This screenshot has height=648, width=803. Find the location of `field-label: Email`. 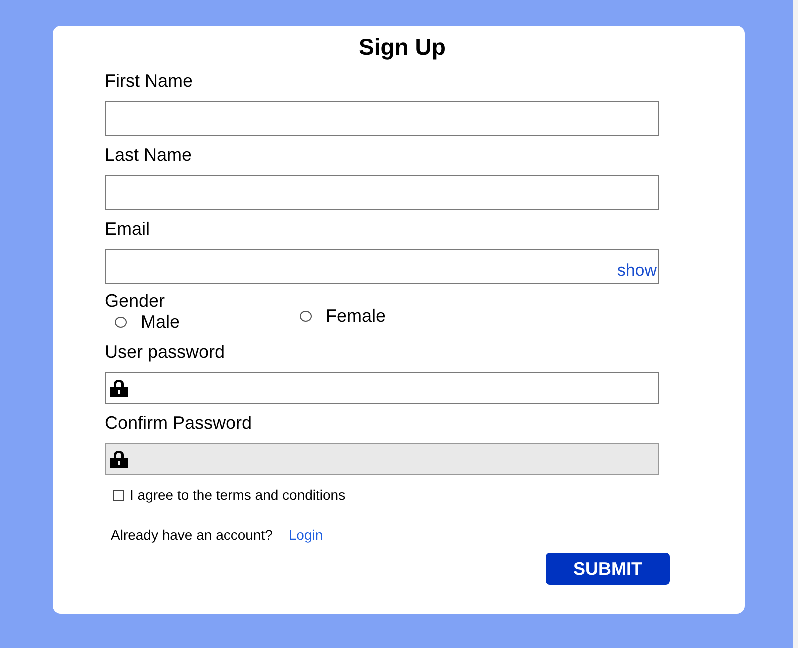

field-label: Email is located at coordinates (127, 229).